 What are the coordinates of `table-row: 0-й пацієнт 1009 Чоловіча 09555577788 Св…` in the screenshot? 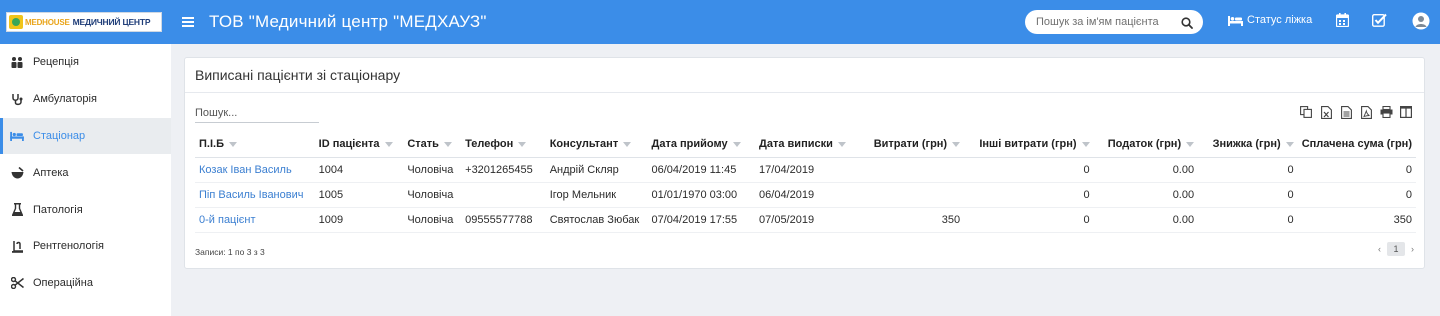 It's located at (805, 220).